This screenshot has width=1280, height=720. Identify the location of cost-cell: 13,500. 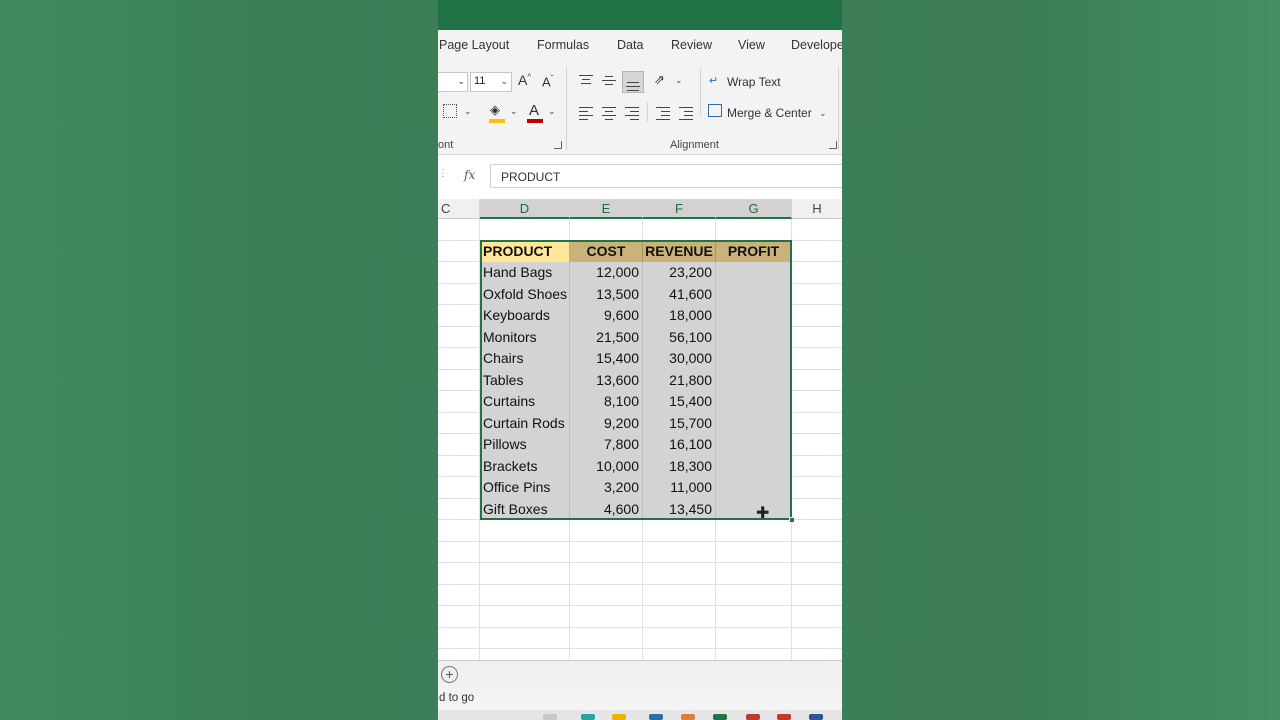
(606, 294).